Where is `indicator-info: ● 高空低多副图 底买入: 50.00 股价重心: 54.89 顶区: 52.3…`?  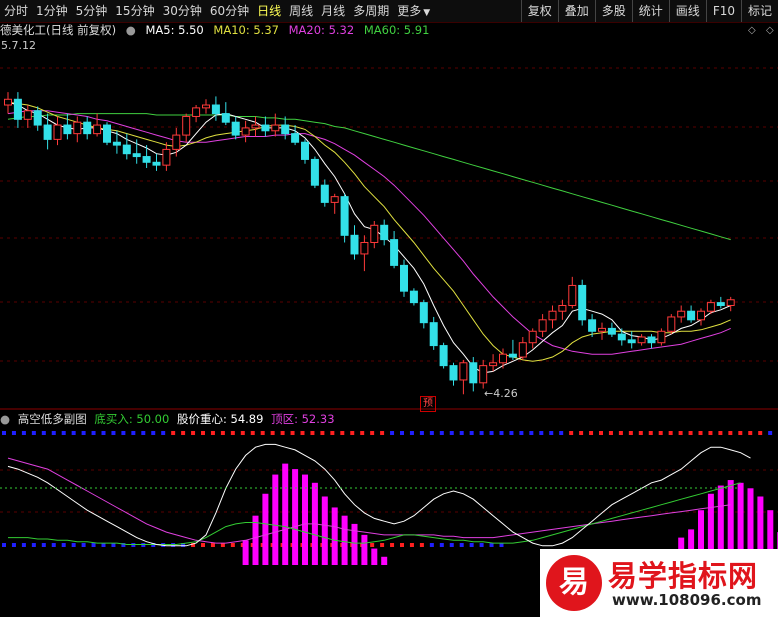
indicator-info: ● 高空低多副图 底买入: 50.00 股价重心: 54.89 顶区: 52.3… is located at coordinates (389, 419).